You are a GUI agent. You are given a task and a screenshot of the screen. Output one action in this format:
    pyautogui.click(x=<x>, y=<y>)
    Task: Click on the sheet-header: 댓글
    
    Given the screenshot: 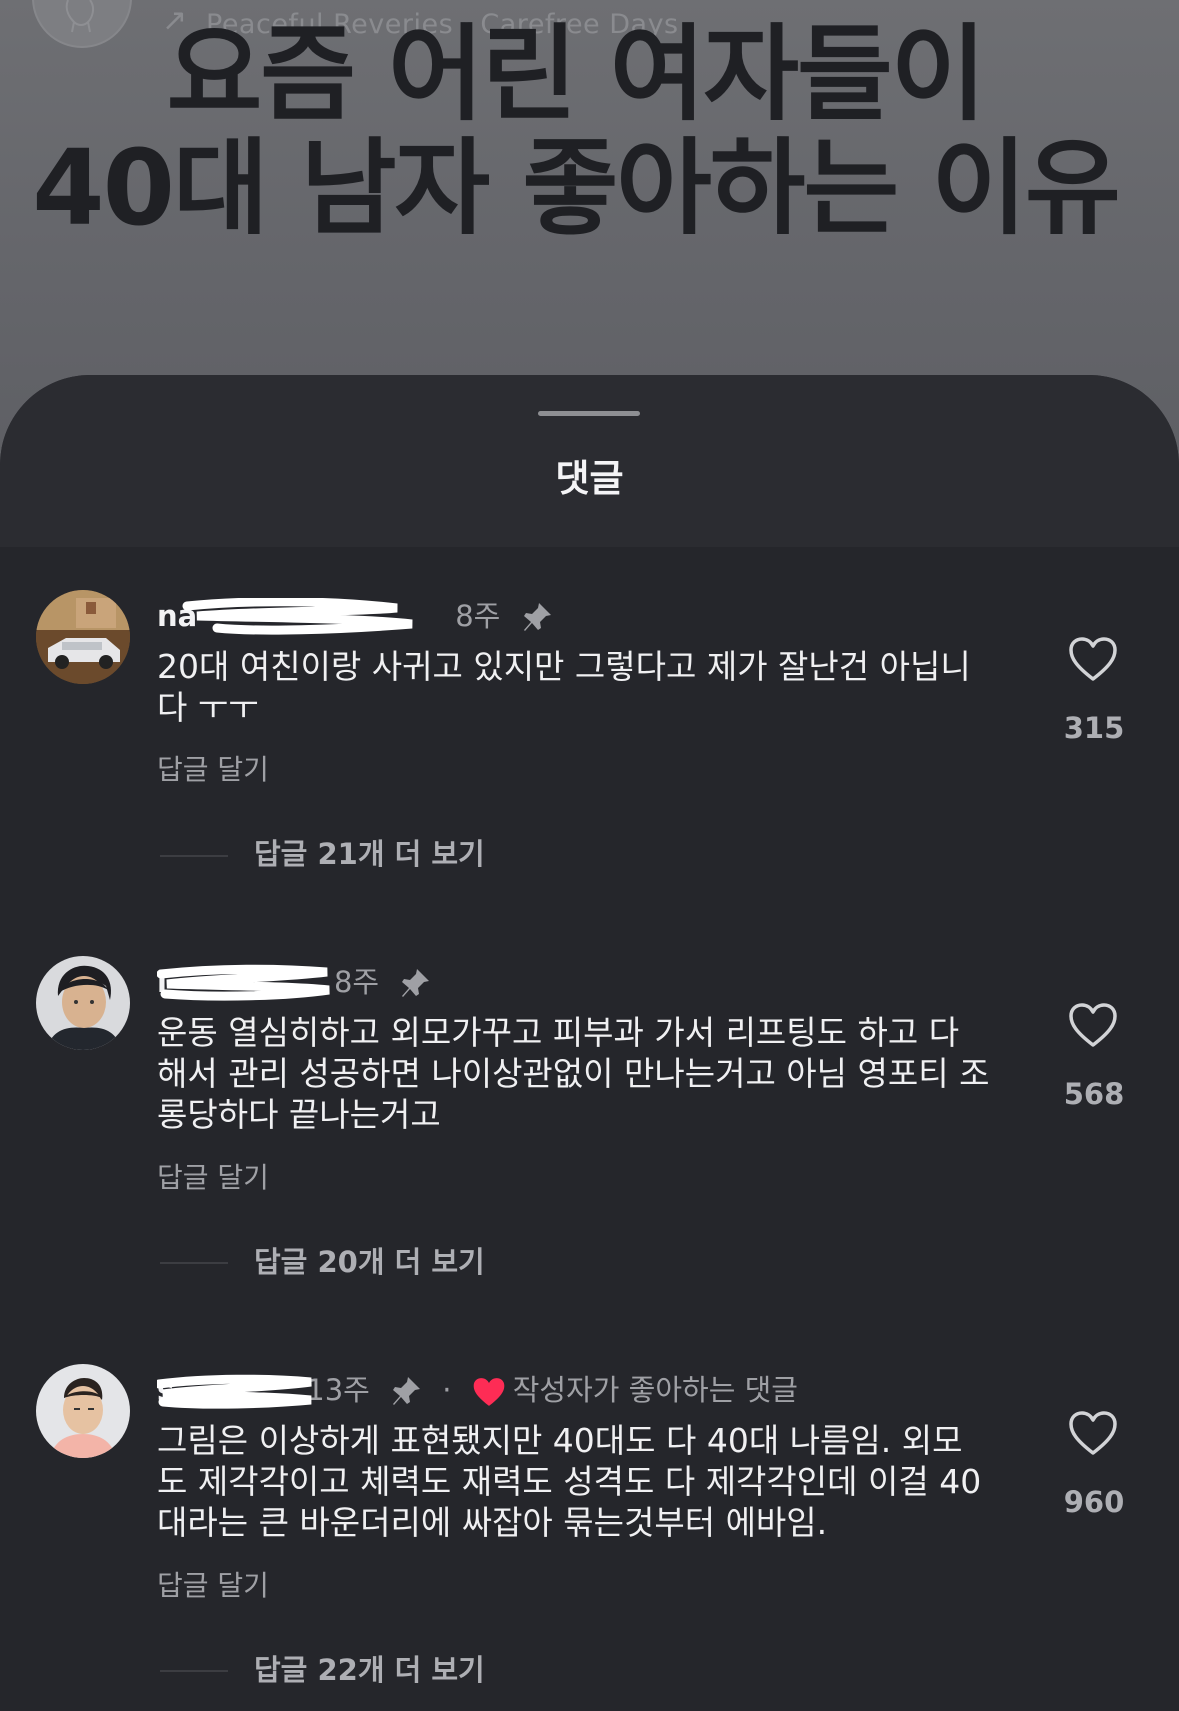 What is the action you would take?
    pyautogui.click(x=589, y=461)
    